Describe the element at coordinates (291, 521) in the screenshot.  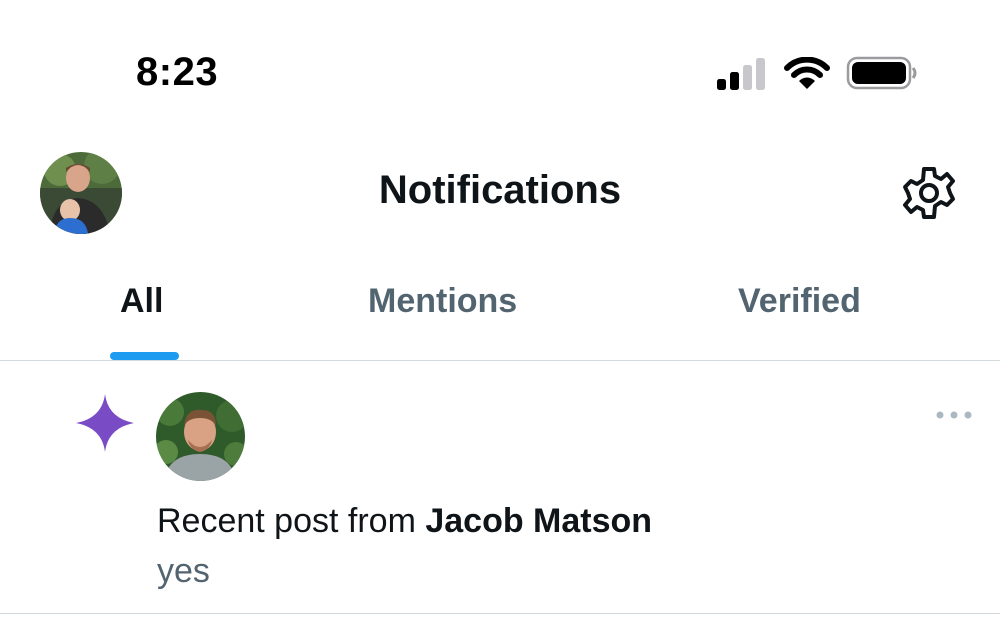
I see `notification-prefix: Recent post from` at that location.